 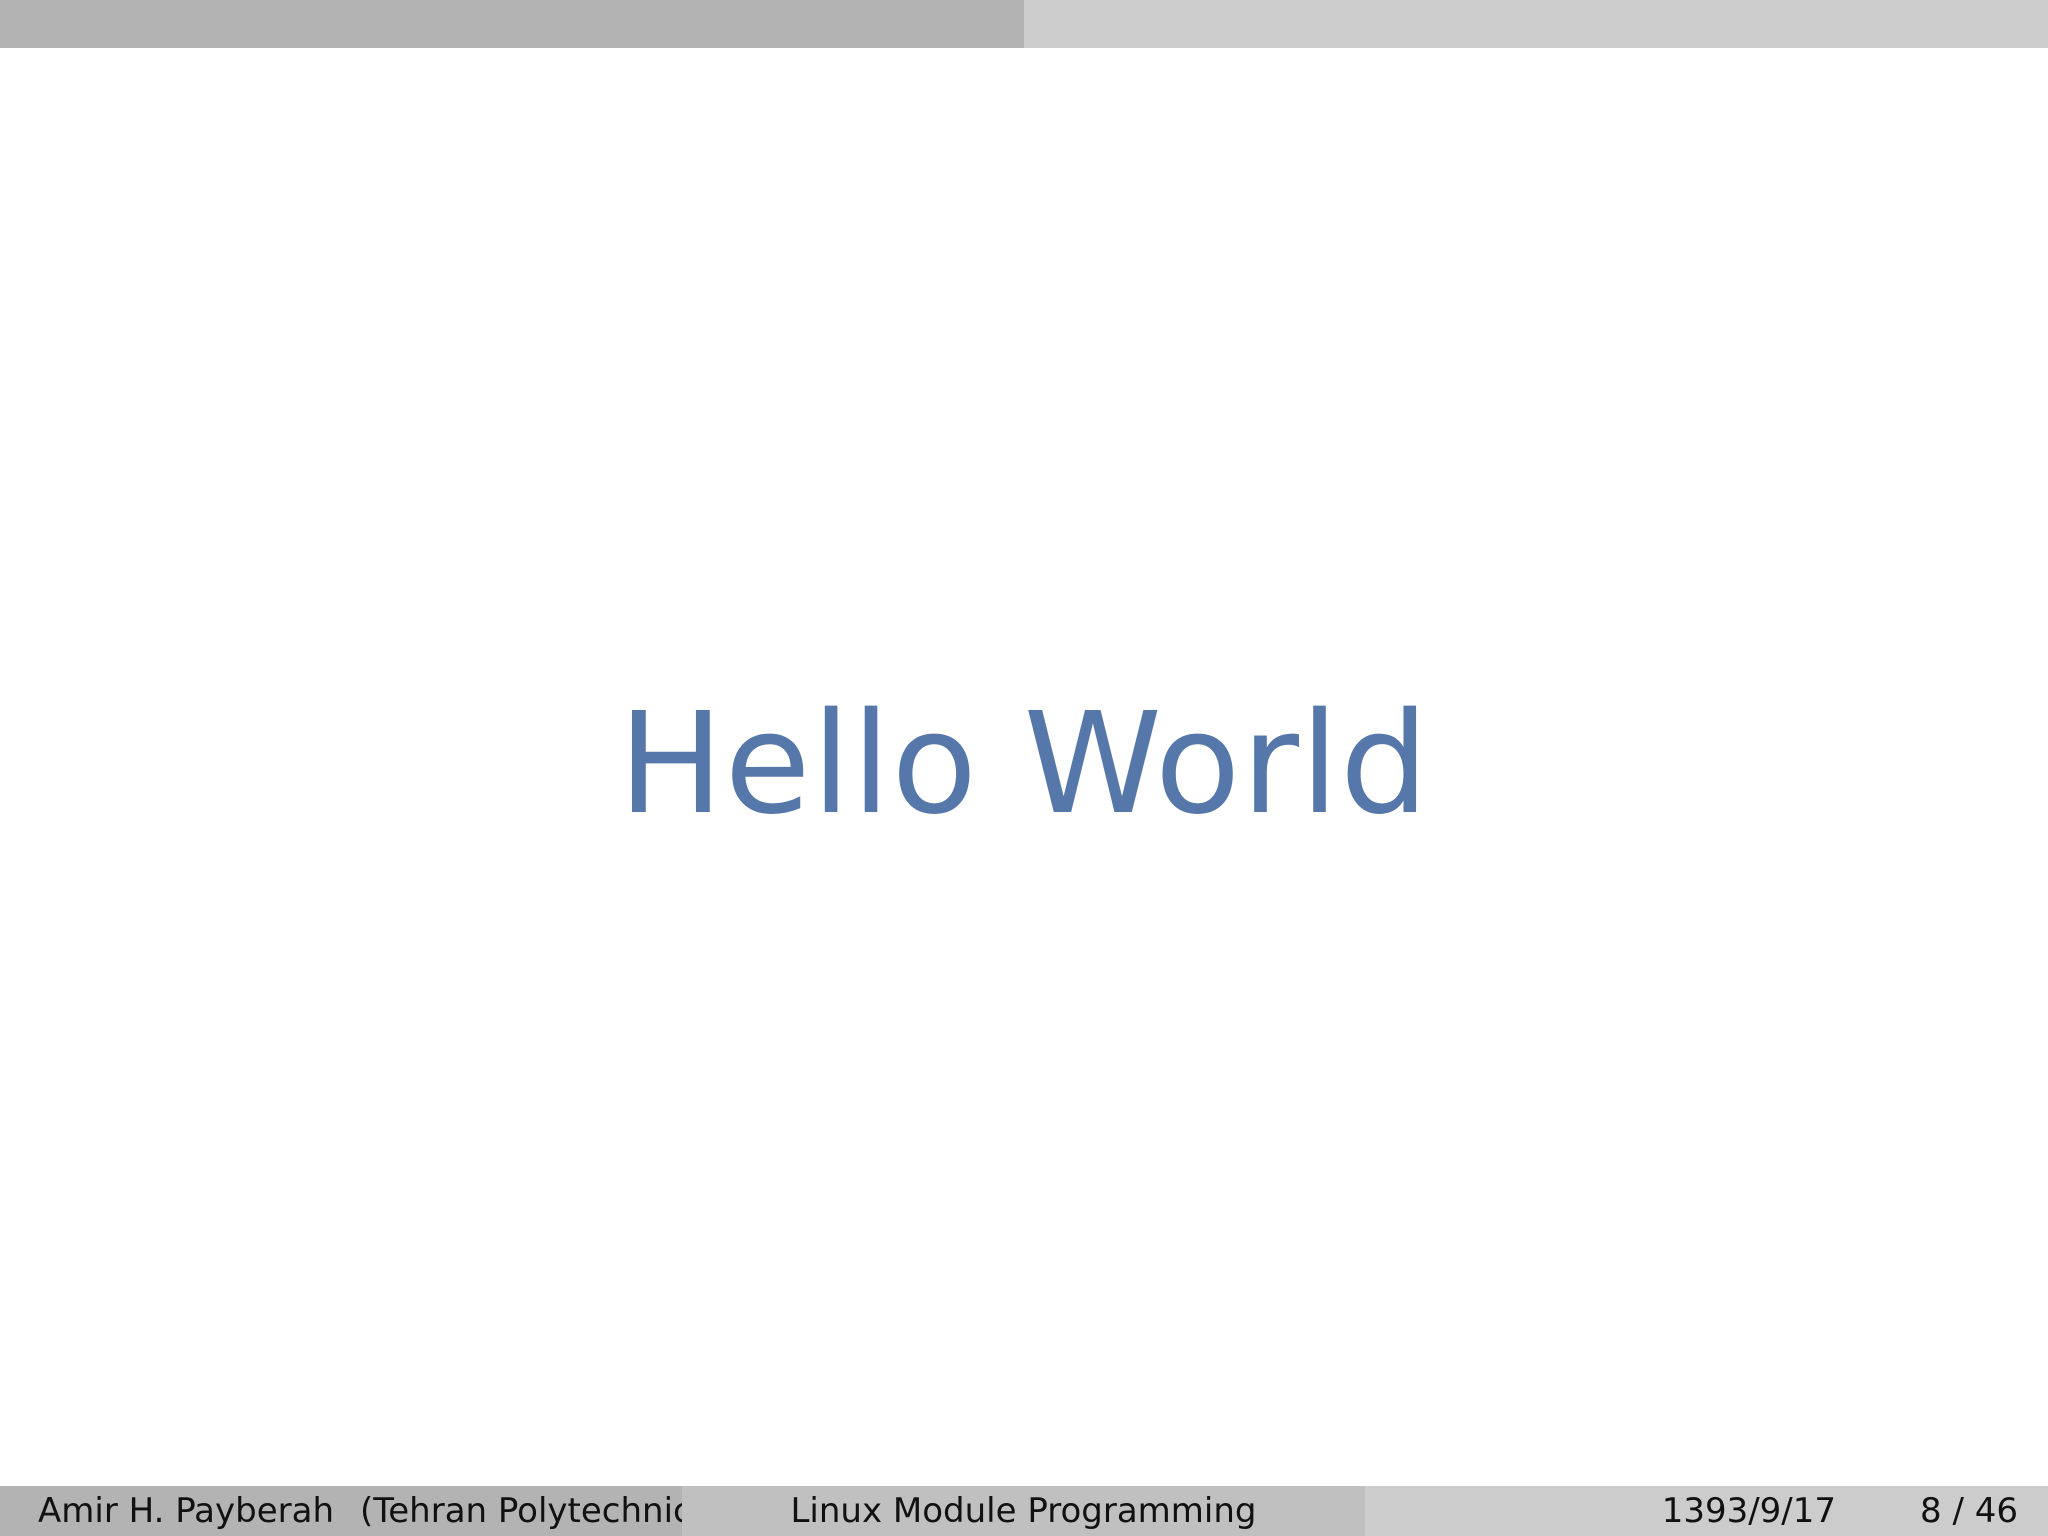 I want to click on header-bar, so click(x=1024, y=24).